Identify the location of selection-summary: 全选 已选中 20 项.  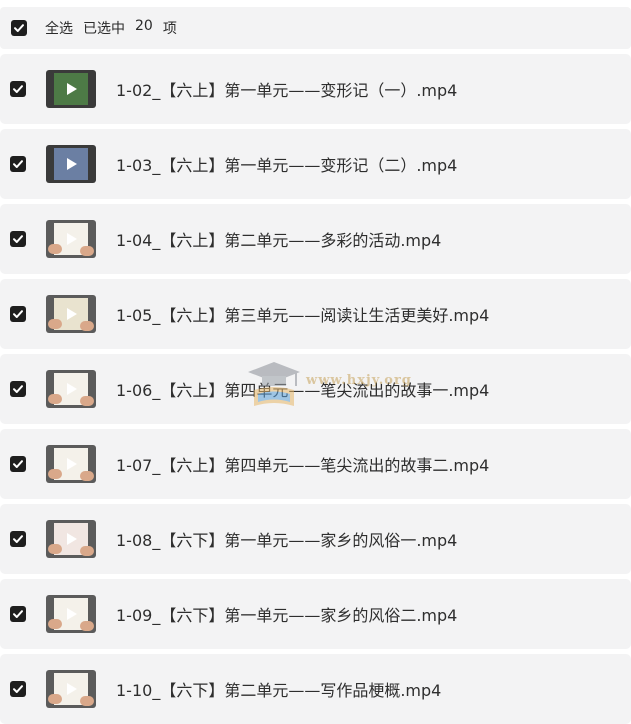
(111, 28).